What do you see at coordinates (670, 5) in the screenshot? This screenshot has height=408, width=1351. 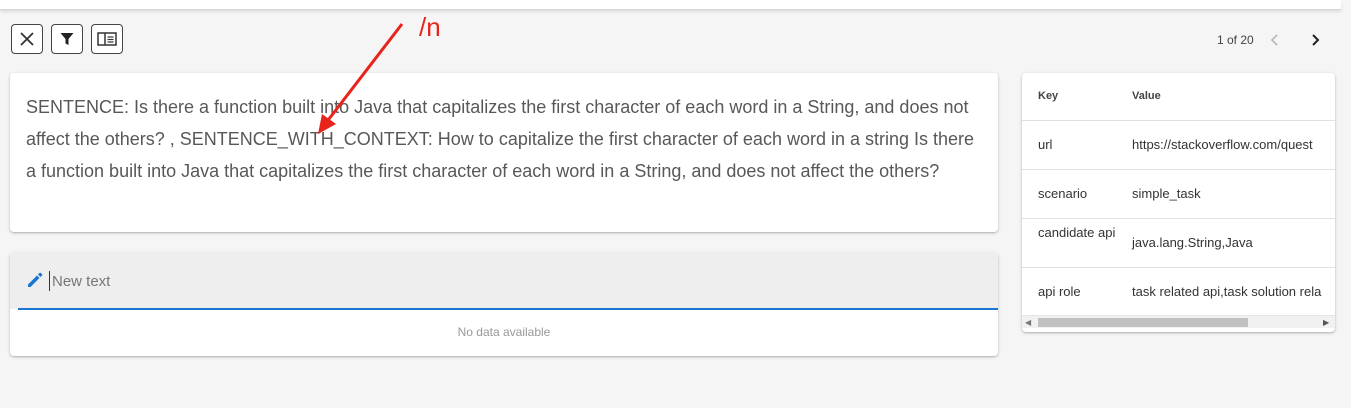 I see `top-app-bar` at bounding box center [670, 5].